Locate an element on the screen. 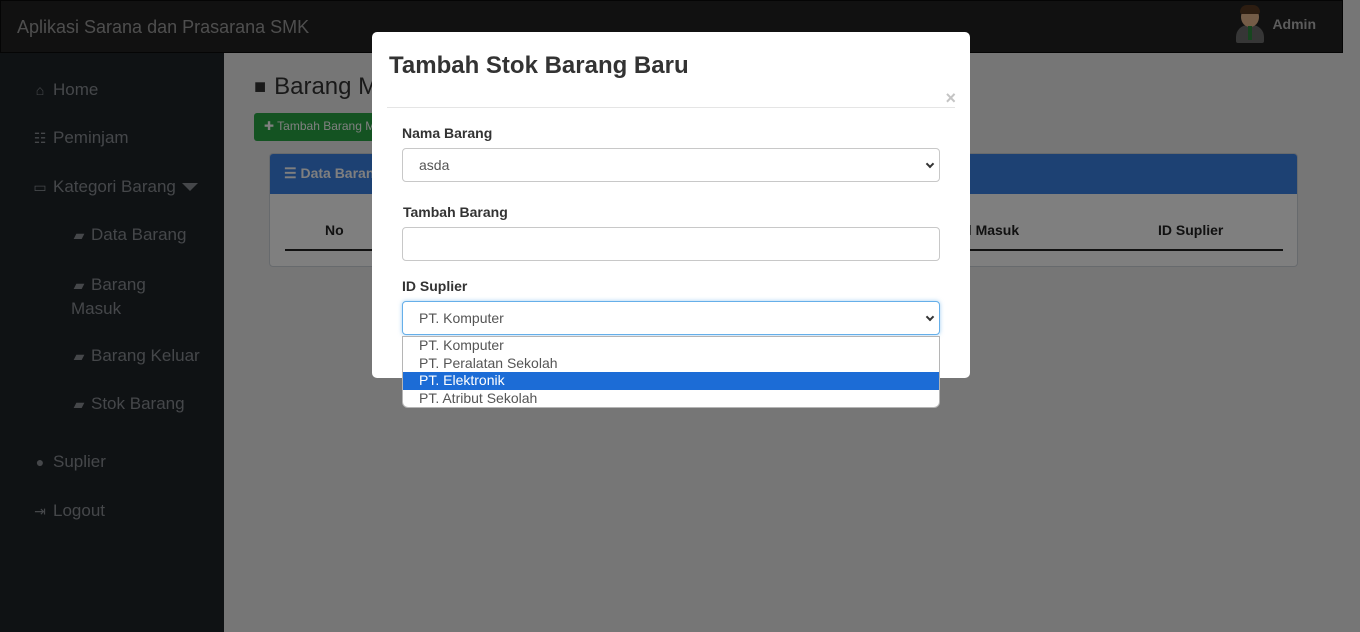  id-suplier-select: PT. Komputer is located at coordinates (671, 318).